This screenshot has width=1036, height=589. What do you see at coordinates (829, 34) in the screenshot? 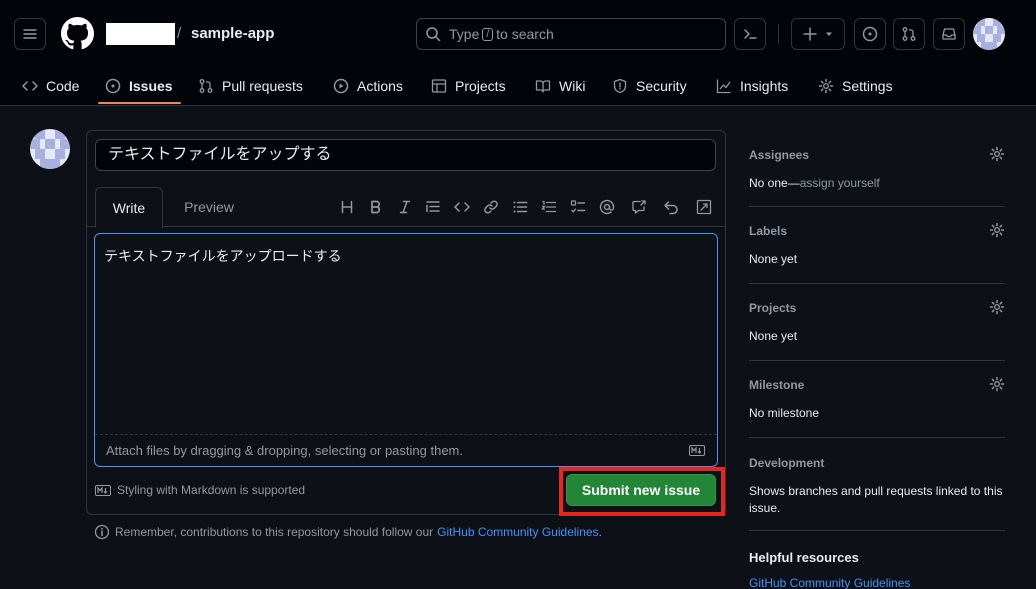
I see `triangle-down-icon` at bounding box center [829, 34].